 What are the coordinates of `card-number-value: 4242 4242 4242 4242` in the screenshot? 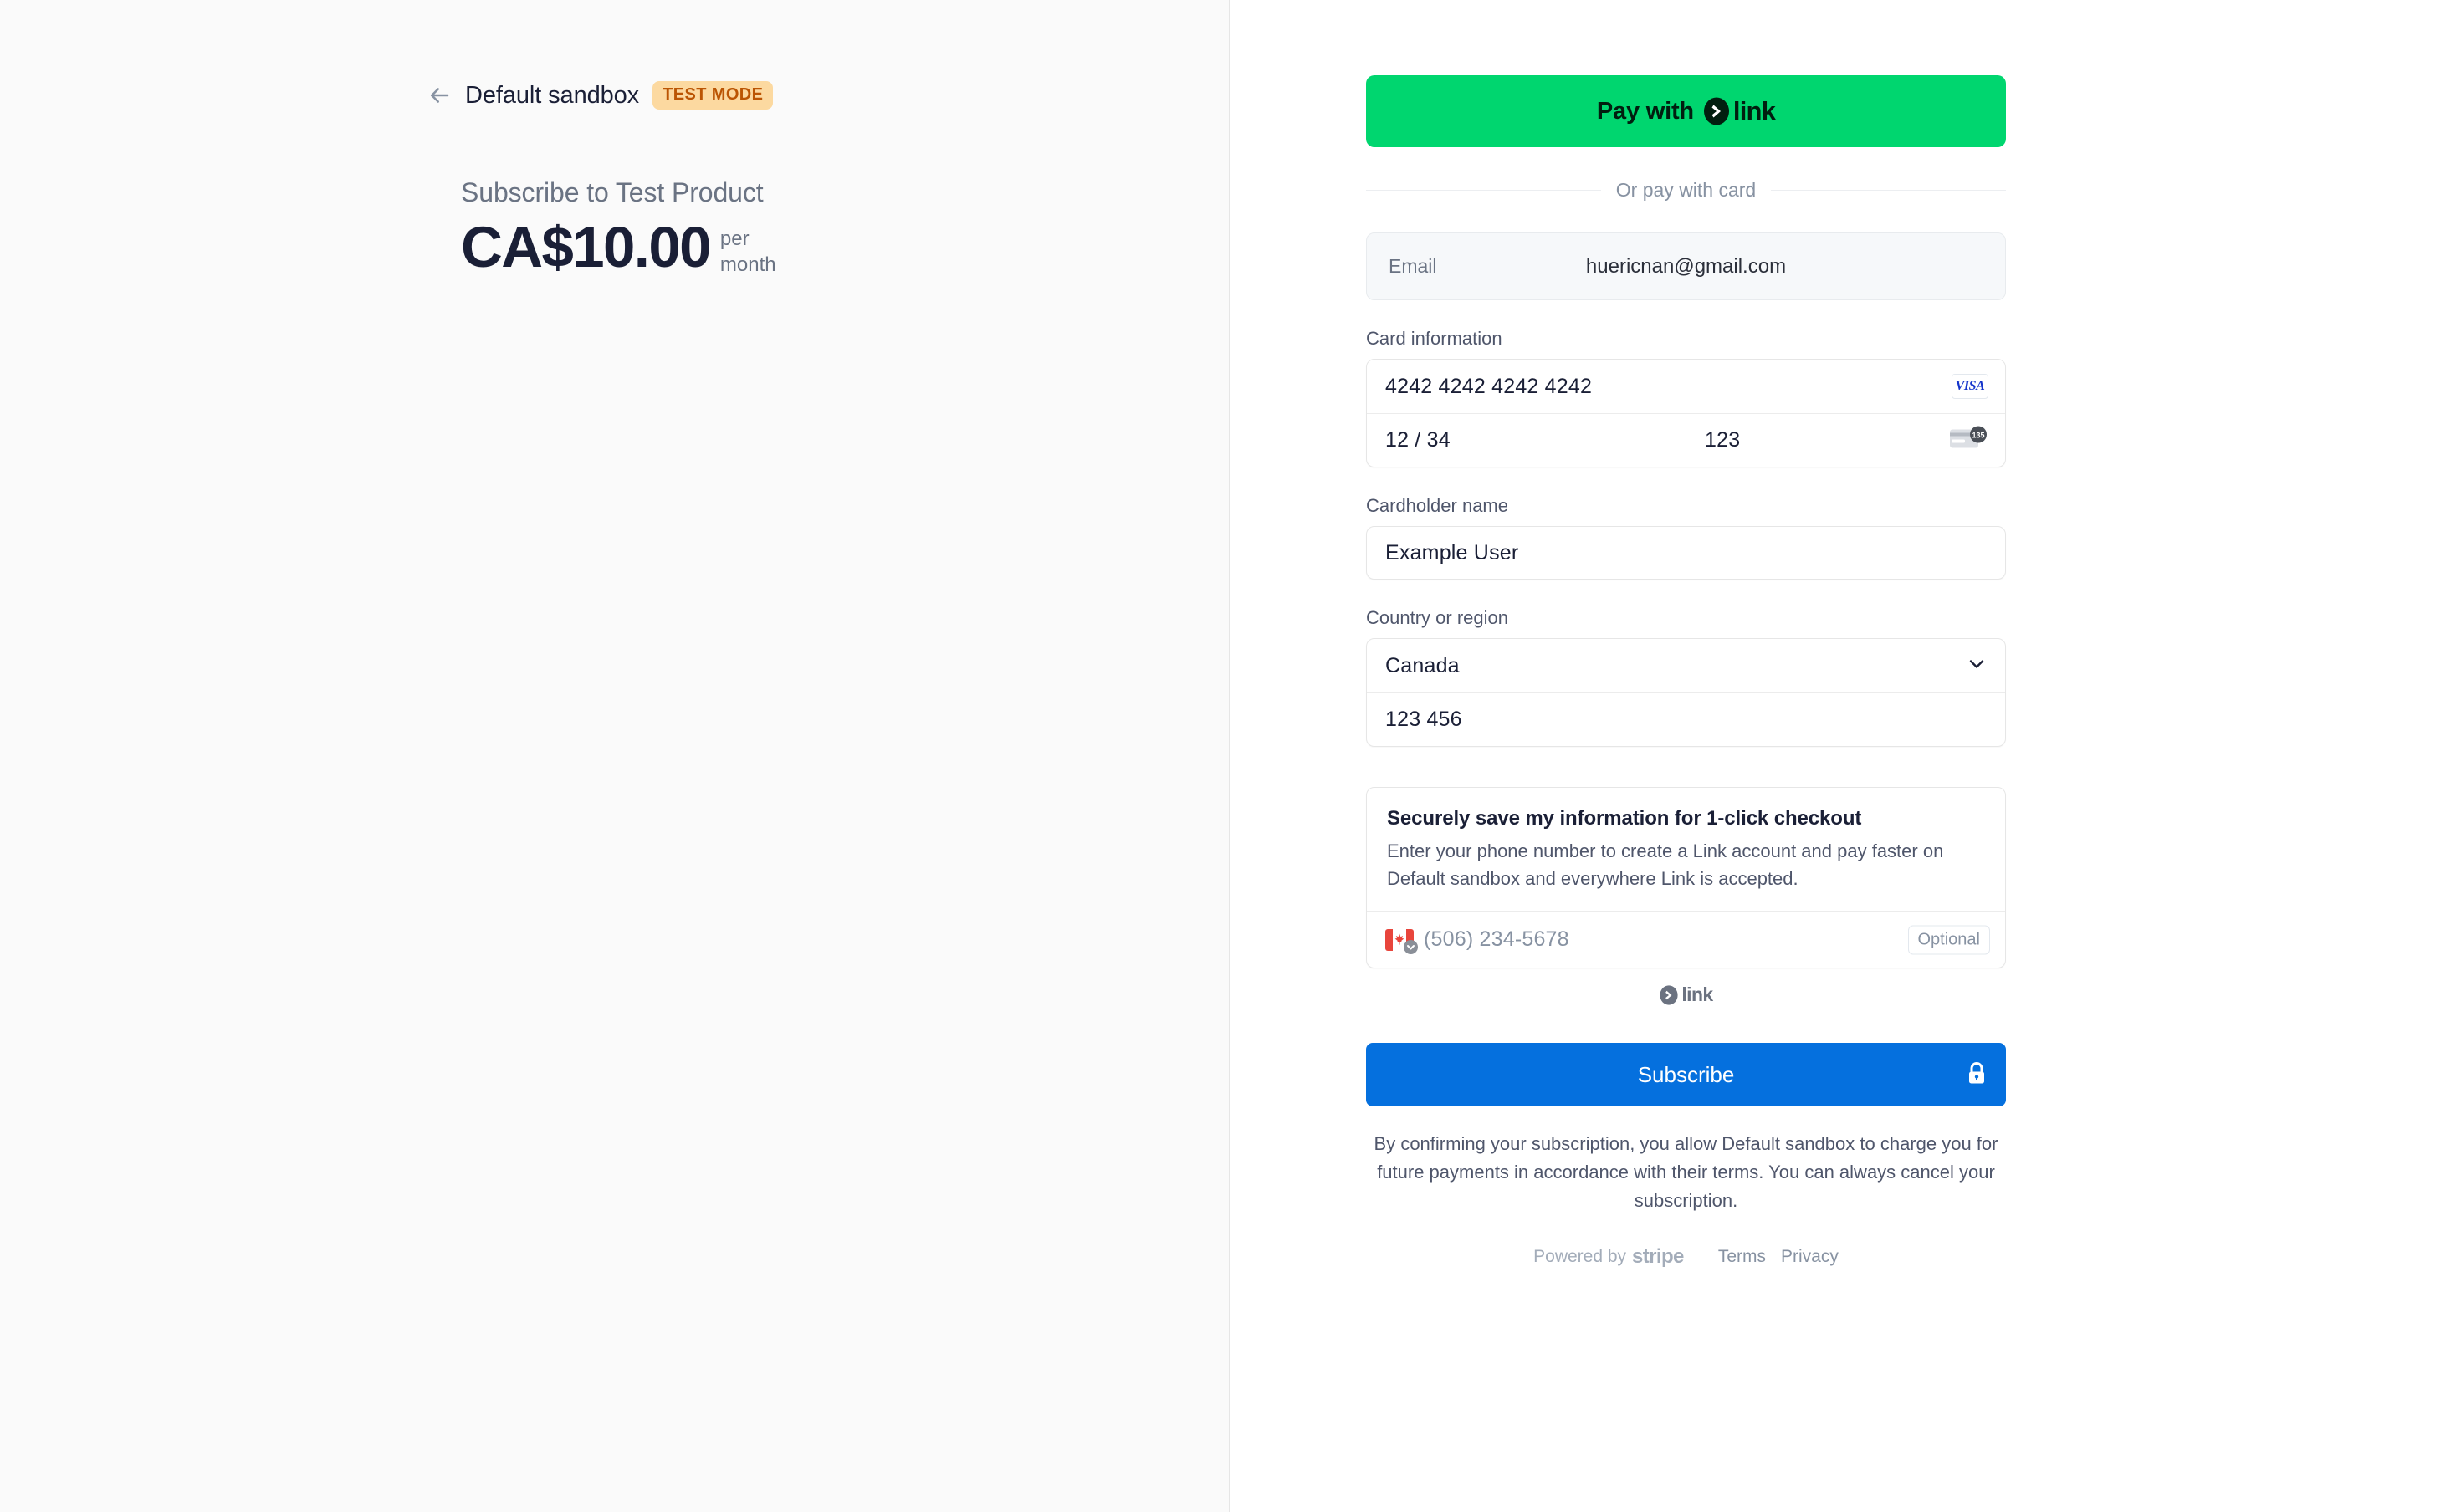 It's located at (1489, 386).